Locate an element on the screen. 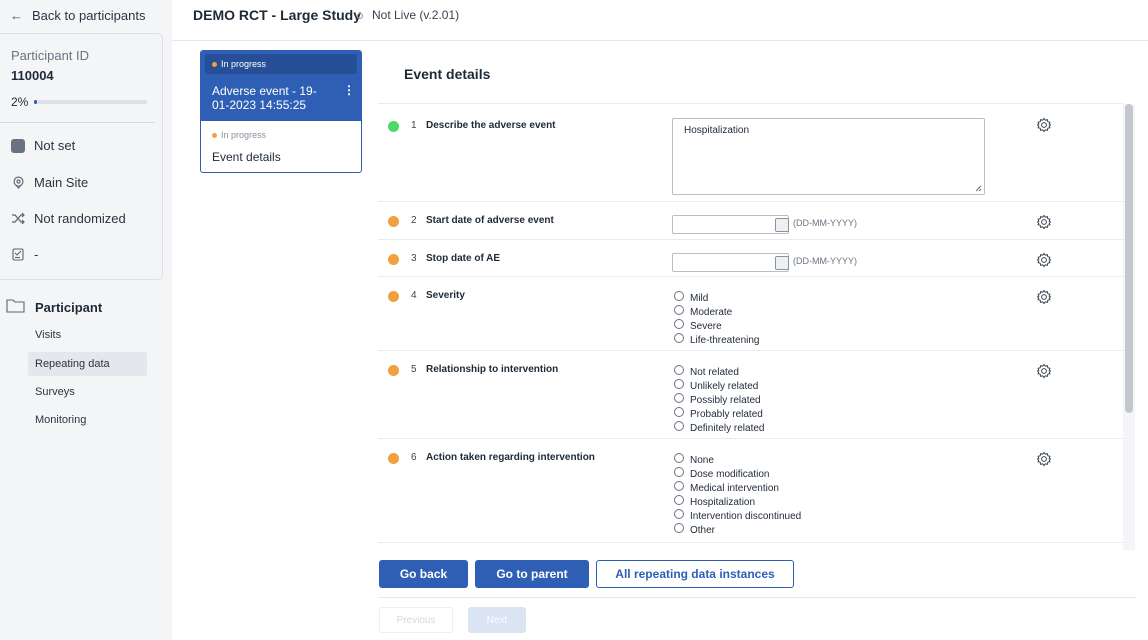 This screenshot has height=640, width=1148. radio-option: Mild is located at coordinates (717, 297).